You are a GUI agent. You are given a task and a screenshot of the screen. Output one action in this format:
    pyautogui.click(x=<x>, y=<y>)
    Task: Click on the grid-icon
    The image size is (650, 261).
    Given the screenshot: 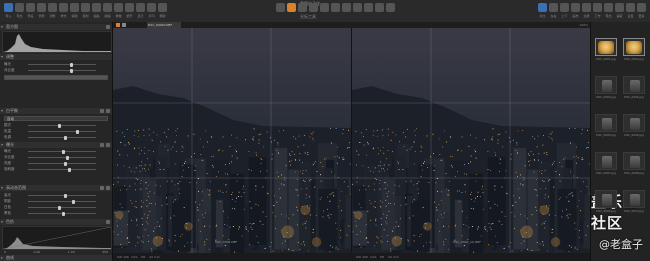 What is the action you would take?
    pyautogui.click(x=124, y=25)
    